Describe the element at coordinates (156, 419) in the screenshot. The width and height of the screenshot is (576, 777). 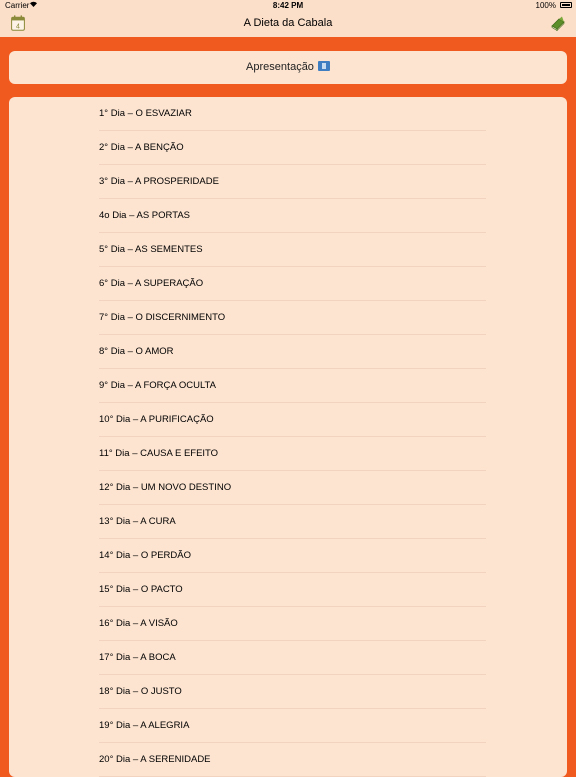
I see `day-label: 10° Dia – A PURIFICAÇÃO` at that location.